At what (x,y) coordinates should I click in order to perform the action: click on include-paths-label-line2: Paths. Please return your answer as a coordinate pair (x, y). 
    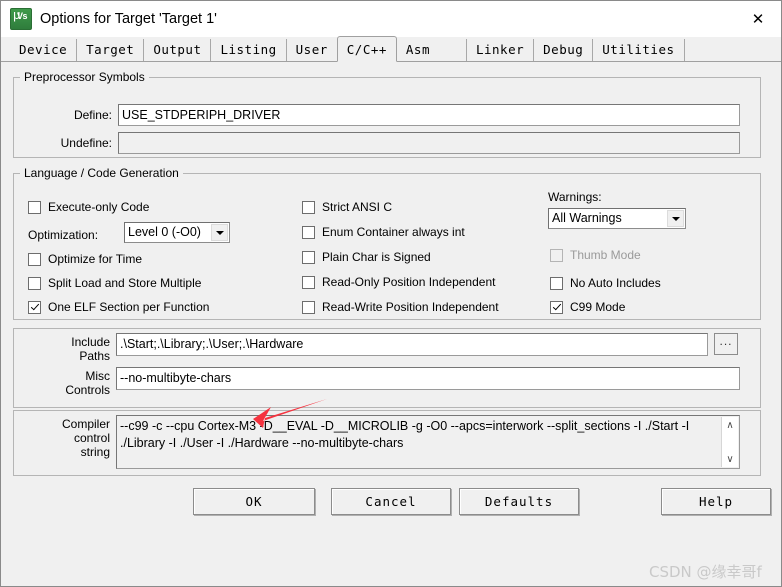
    Looking at the image, I should click on (94, 356).